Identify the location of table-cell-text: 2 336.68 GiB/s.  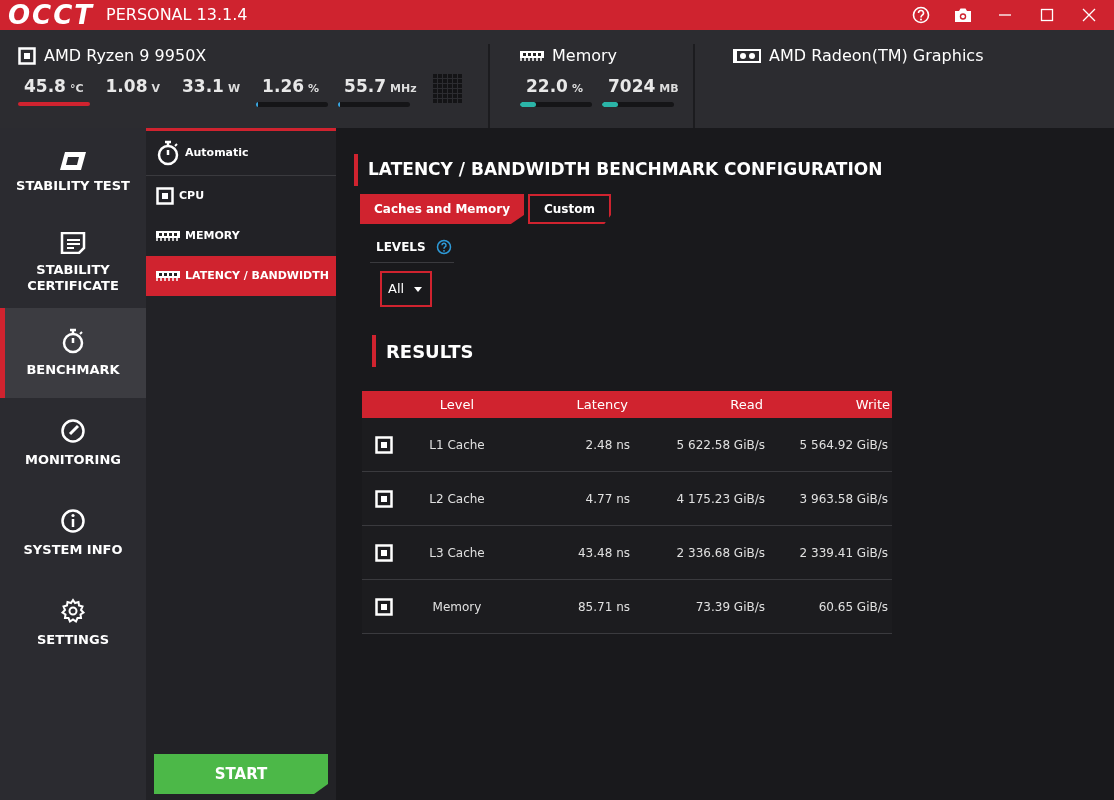
(720, 553).